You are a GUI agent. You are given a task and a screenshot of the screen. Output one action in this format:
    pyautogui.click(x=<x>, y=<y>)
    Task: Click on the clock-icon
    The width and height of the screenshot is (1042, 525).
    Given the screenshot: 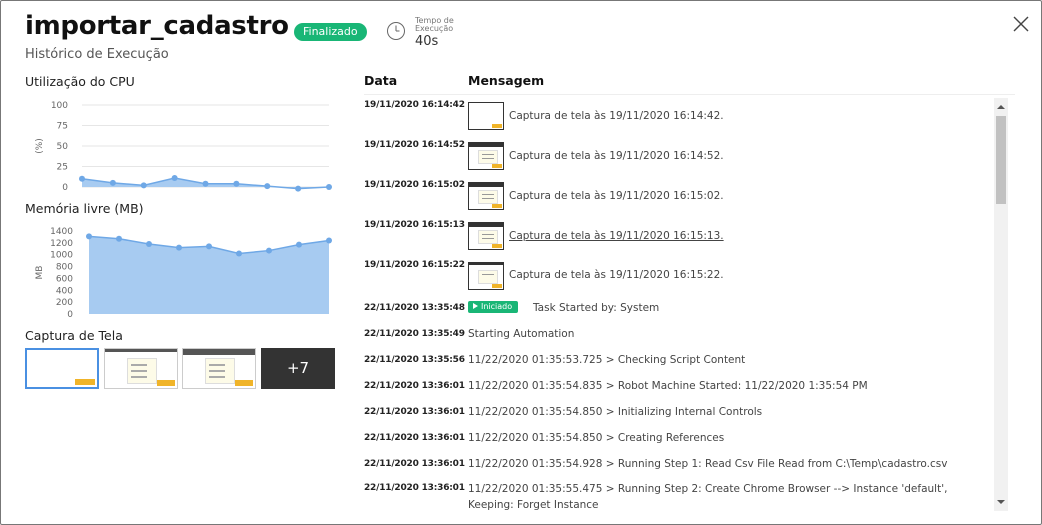 What is the action you would take?
    pyautogui.click(x=396, y=31)
    